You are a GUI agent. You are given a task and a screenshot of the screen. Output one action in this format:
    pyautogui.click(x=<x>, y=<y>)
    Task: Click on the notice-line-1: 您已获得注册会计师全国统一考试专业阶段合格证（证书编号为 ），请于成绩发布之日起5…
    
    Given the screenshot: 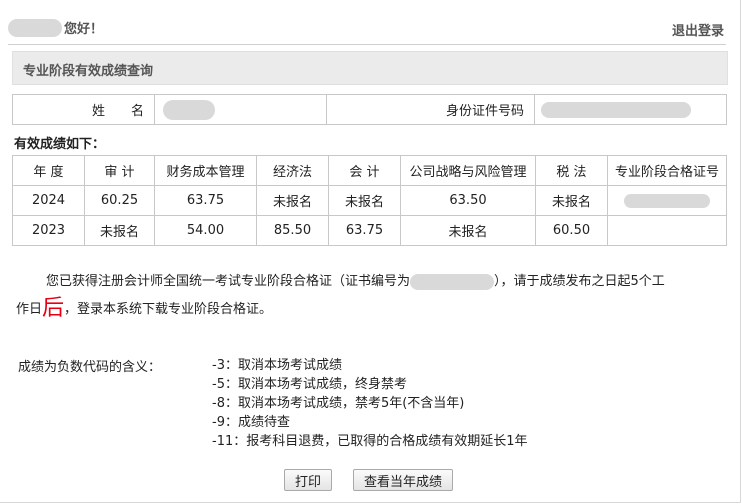 What is the action you would take?
    pyautogui.click(x=366, y=281)
    